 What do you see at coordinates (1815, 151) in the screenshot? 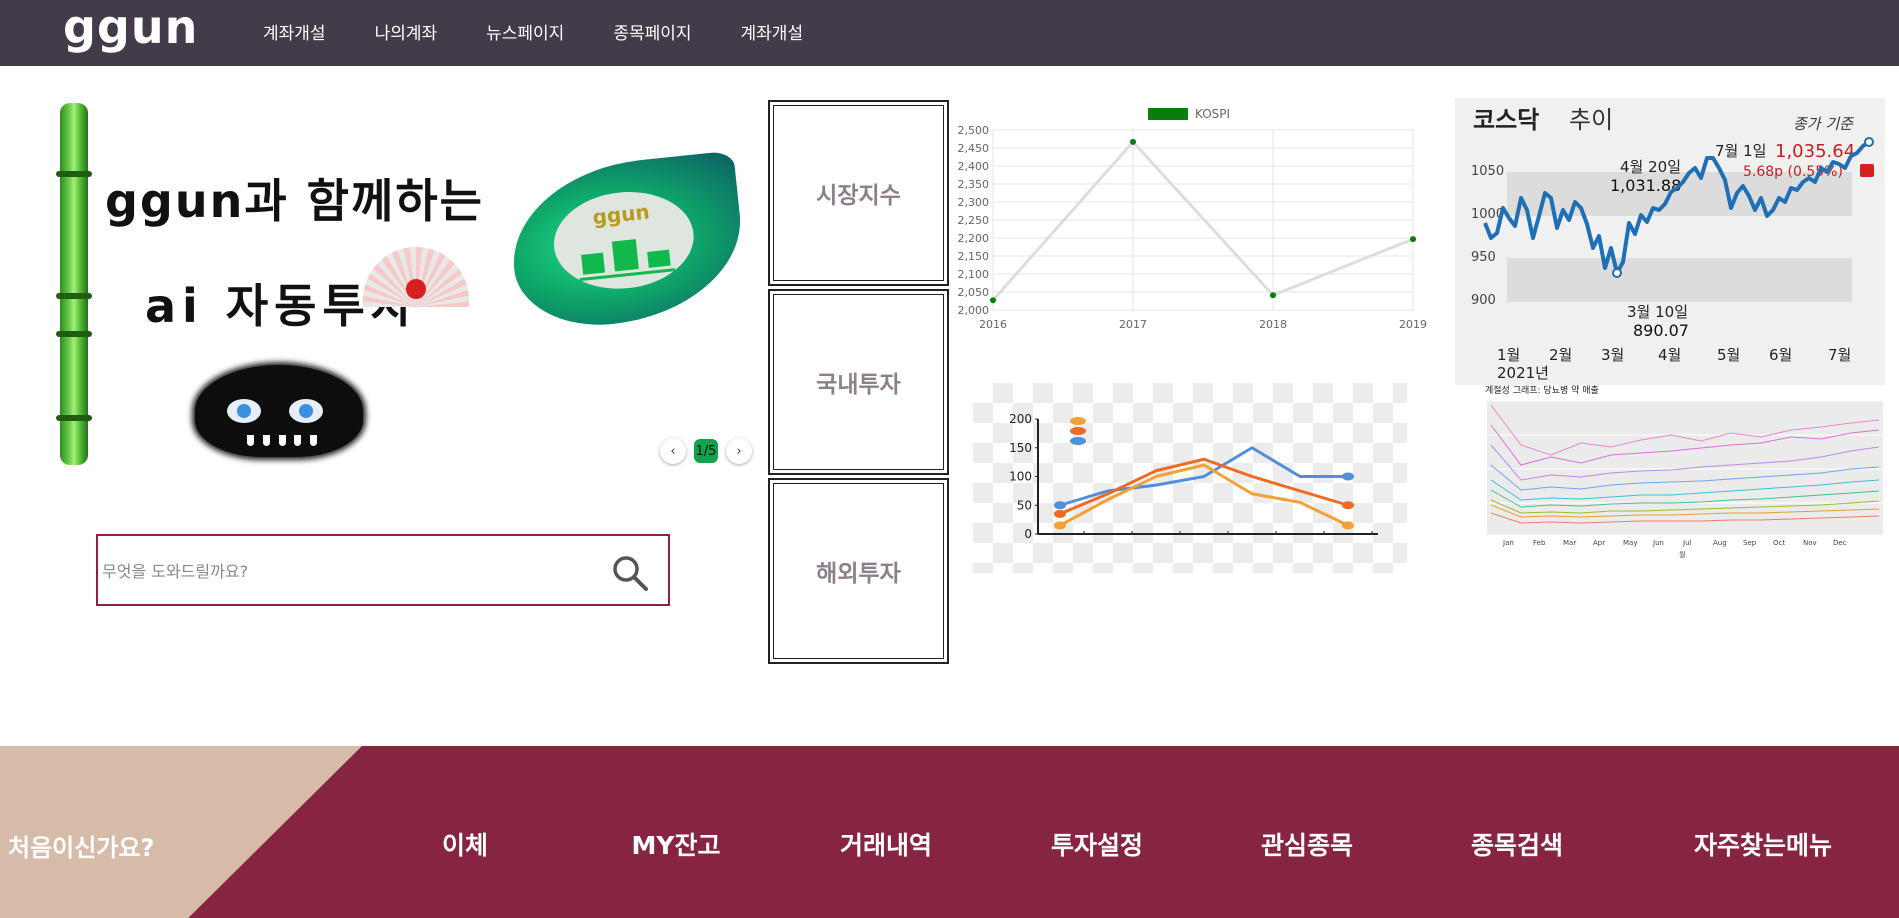
I see `kosdaq-latest-value: 1,035.64` at bounding box center [1815, 151].